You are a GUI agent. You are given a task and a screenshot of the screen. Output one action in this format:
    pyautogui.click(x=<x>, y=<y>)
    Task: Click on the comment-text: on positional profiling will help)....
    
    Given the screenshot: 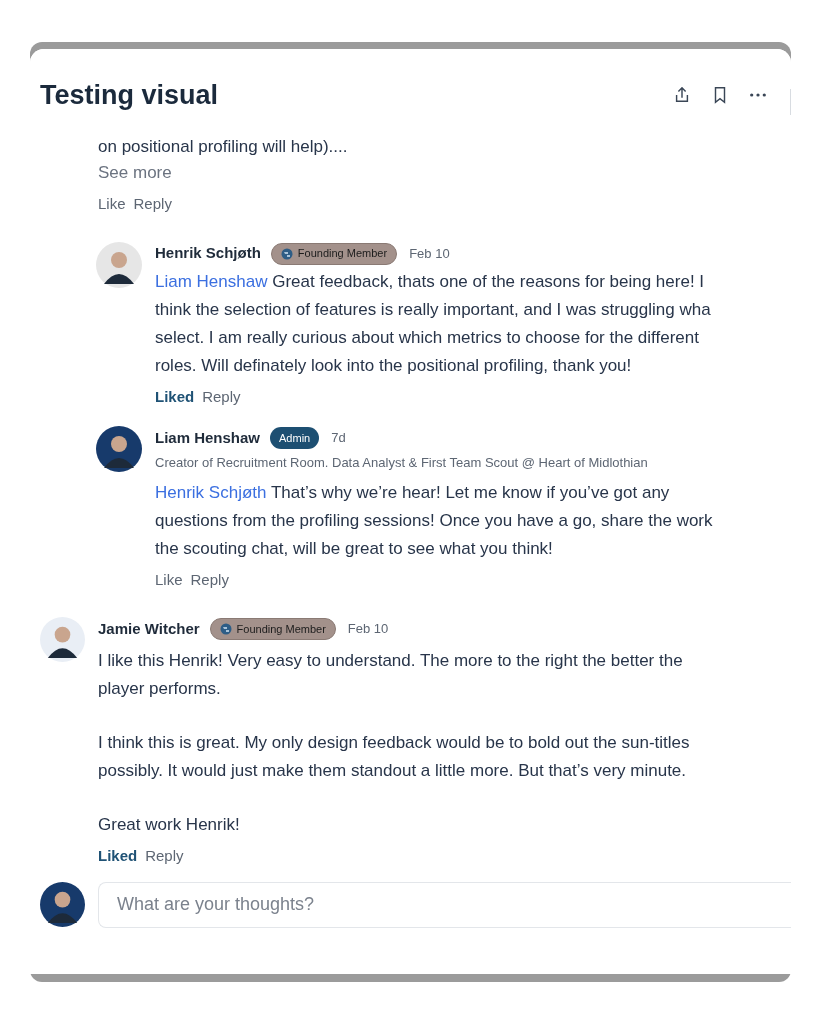 What is the action you would take?
    pyautogui.click(x=223, y=147)
    